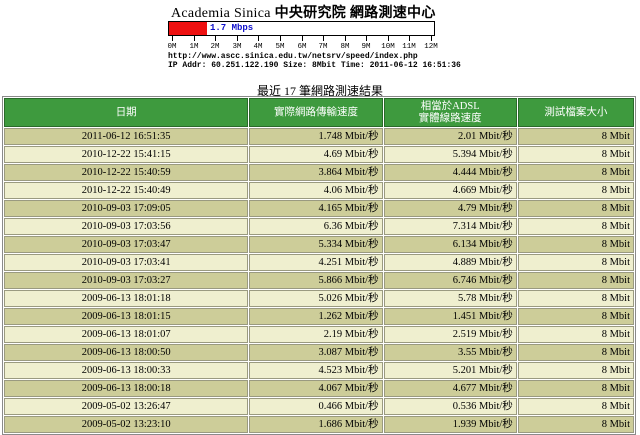 The width and height of the screenshot is (640, 435). Describe the element at coordinates (301, 28) in the screenshot. I see `speed-meter: 1.7 Mbps` at that location.